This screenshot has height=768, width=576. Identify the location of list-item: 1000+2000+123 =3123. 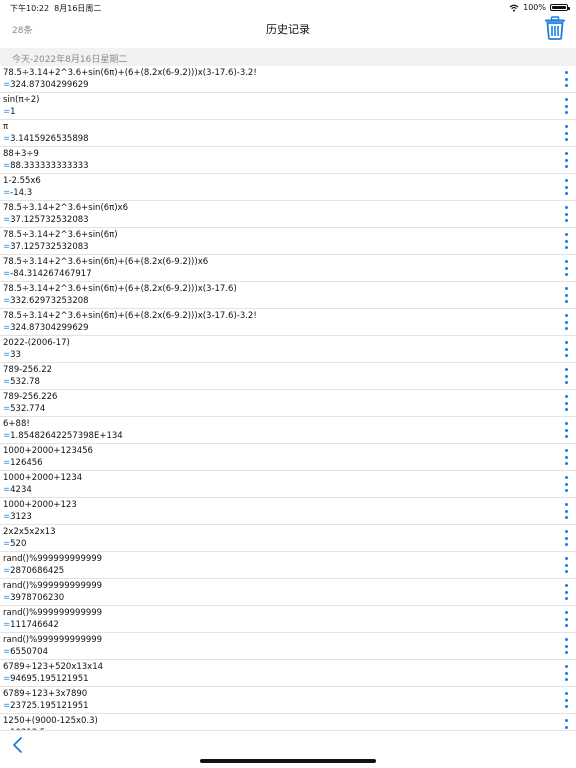
(288, 511).